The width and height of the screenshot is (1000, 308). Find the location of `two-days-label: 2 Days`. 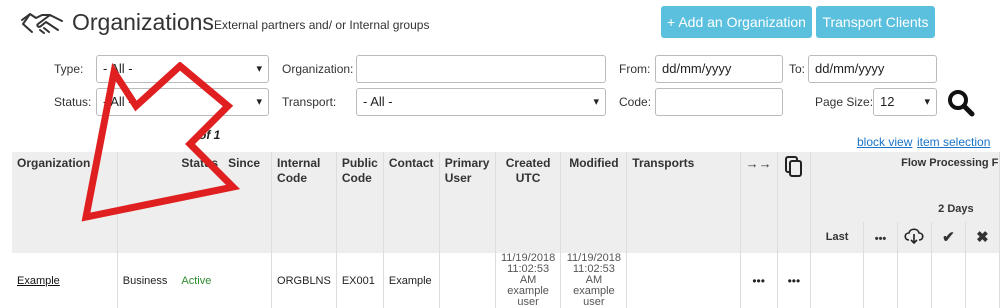

two-days-label: 2 Days is located at coordinates (956, 209).